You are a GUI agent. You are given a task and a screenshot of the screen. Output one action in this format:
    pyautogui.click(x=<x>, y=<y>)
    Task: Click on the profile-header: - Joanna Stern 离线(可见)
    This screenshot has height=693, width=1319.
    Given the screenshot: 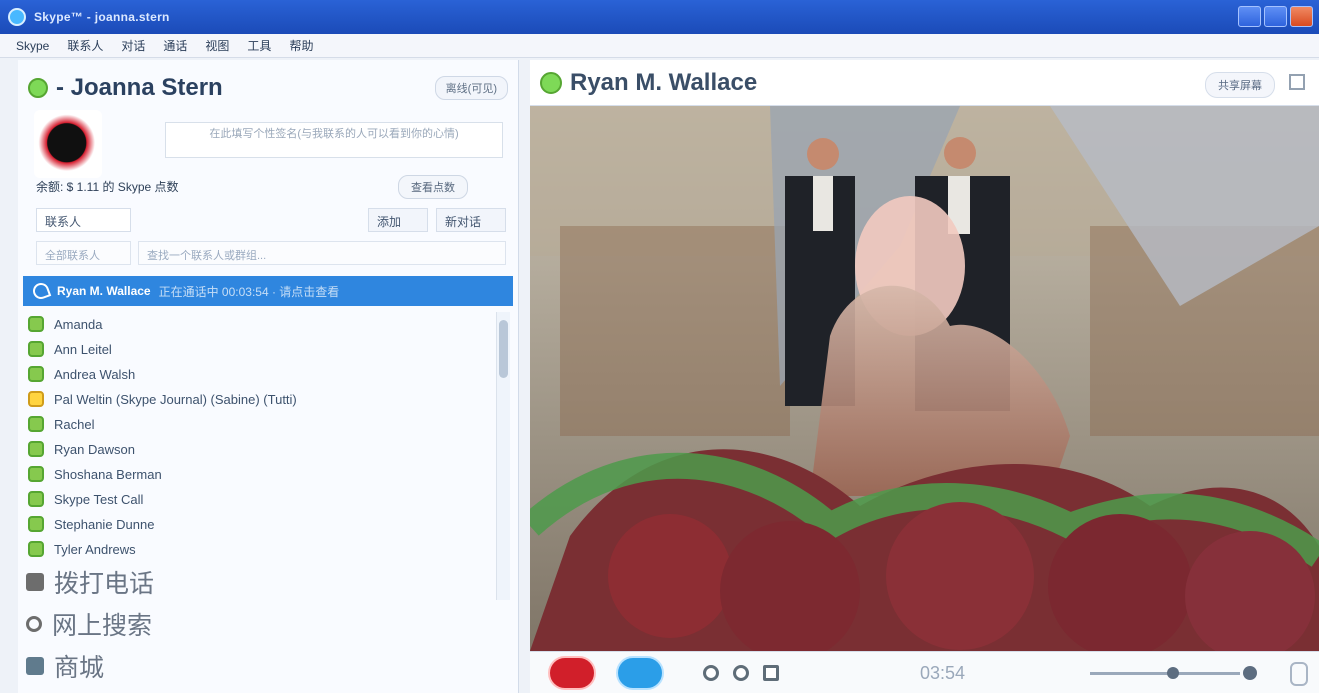 What is the action you would take?
    pyautogui.click(x=268, y=88)
    